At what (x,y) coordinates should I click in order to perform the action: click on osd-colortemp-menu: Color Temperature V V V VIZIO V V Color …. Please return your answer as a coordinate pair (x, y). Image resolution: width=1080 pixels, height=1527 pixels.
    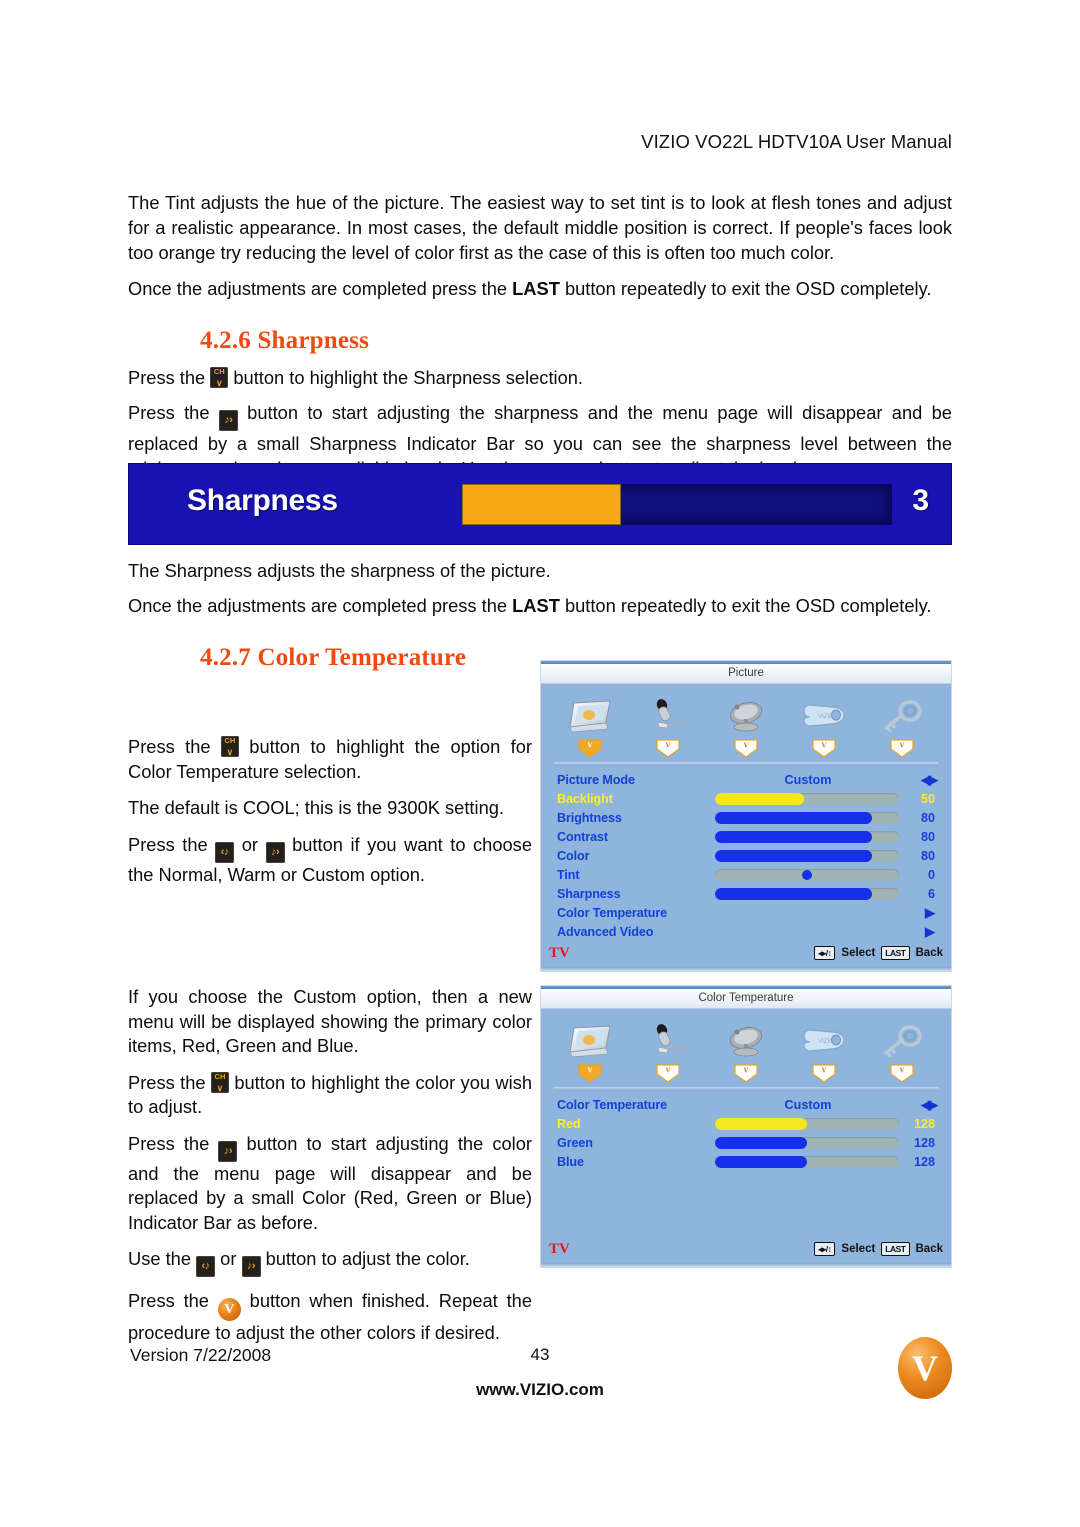
    Looking at the image, I should click on (746, 1126).